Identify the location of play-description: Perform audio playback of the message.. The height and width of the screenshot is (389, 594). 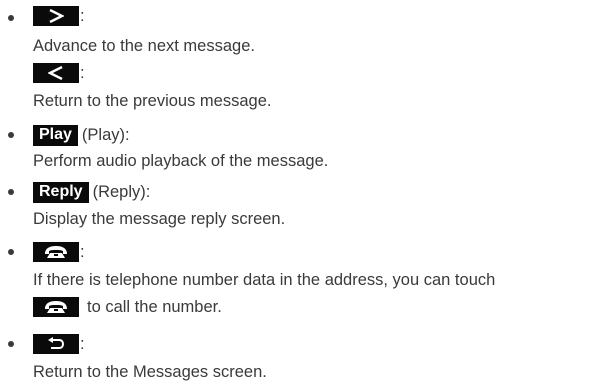
(181, 161).